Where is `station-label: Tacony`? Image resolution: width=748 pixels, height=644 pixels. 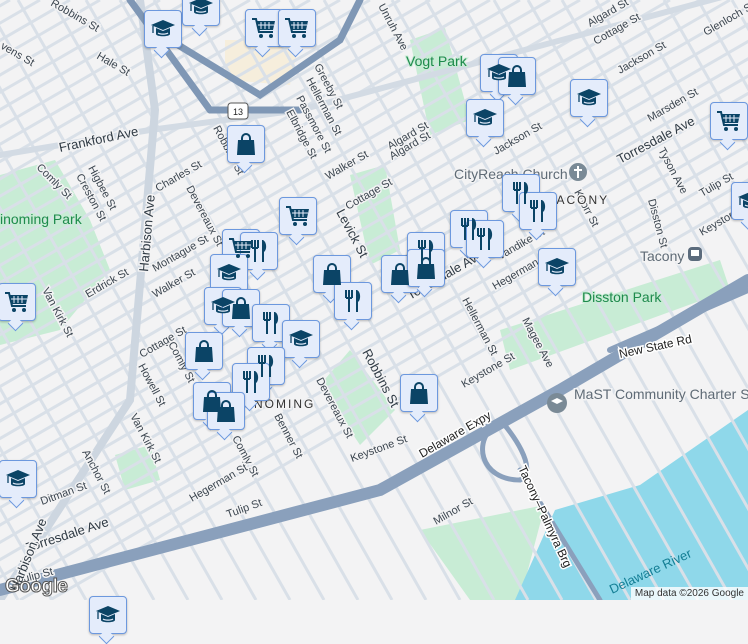 station-label: Tacony is located at coordinates (662, 256).